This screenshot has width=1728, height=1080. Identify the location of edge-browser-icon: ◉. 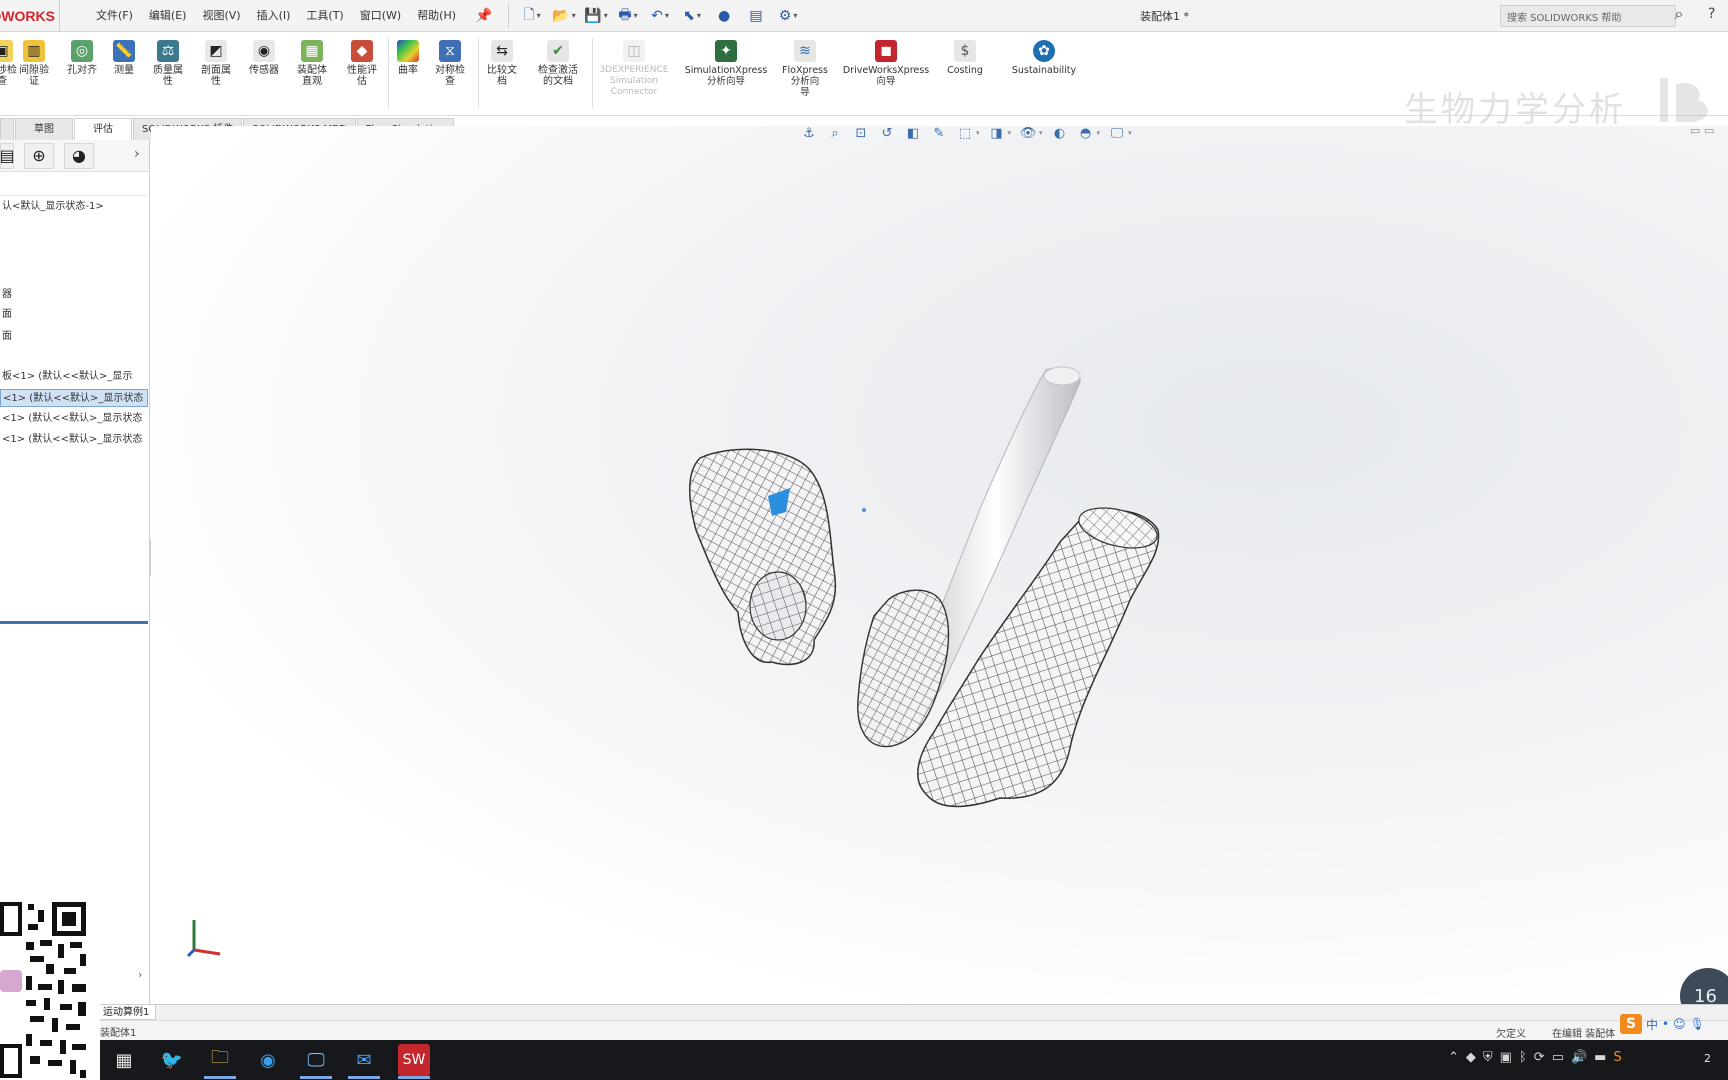
(268, 1060).